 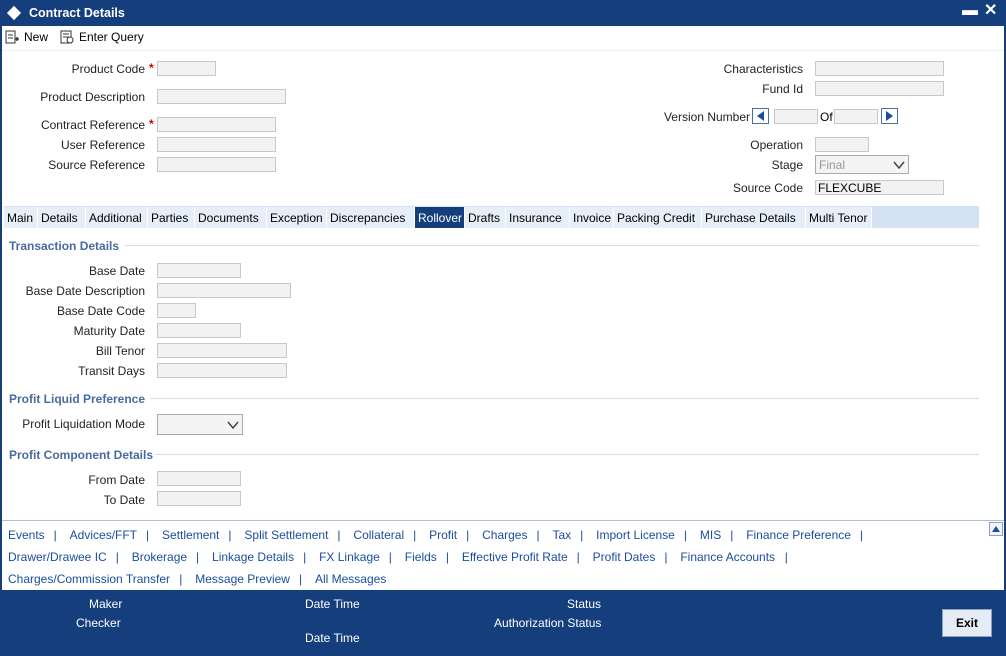 I want to click on tab-purchase-details: Purchase Details, so click(x=754, y=217).